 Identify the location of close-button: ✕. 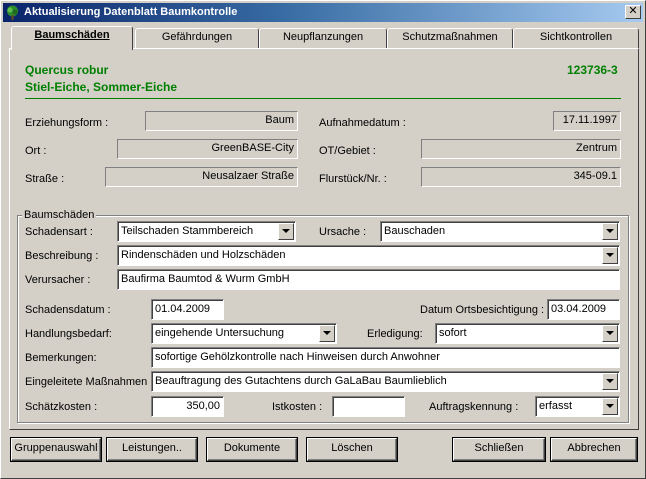
(633, 12).